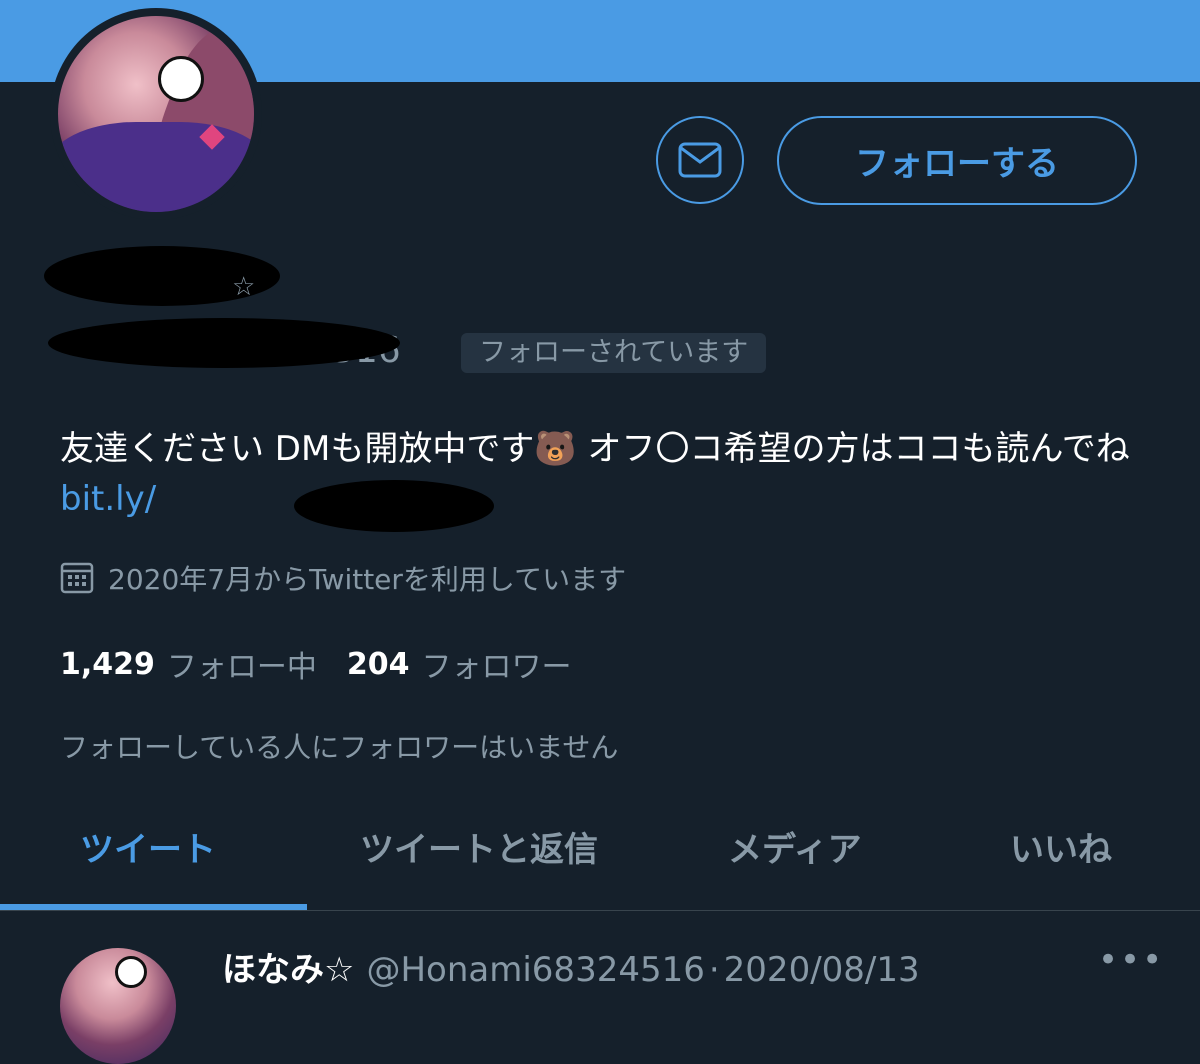 Image resolution: width=1200 pixels, height=1064 pixels. What do you see at coordinates (822, 970) in the screenshot?
I see `tweet-date: 2020/08/13` at bounding box center [822, 970].